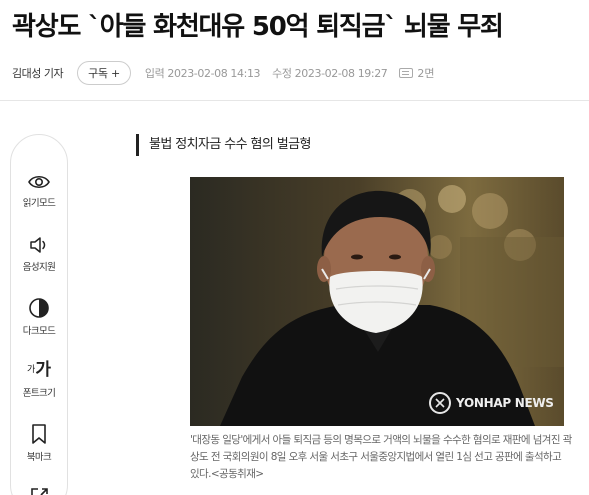 This screenshot has width=589, height=495. What do you see at coordinates (426, 73) in the screenshot?
I see `page-number: 2면` at bounding box center [426, 73].